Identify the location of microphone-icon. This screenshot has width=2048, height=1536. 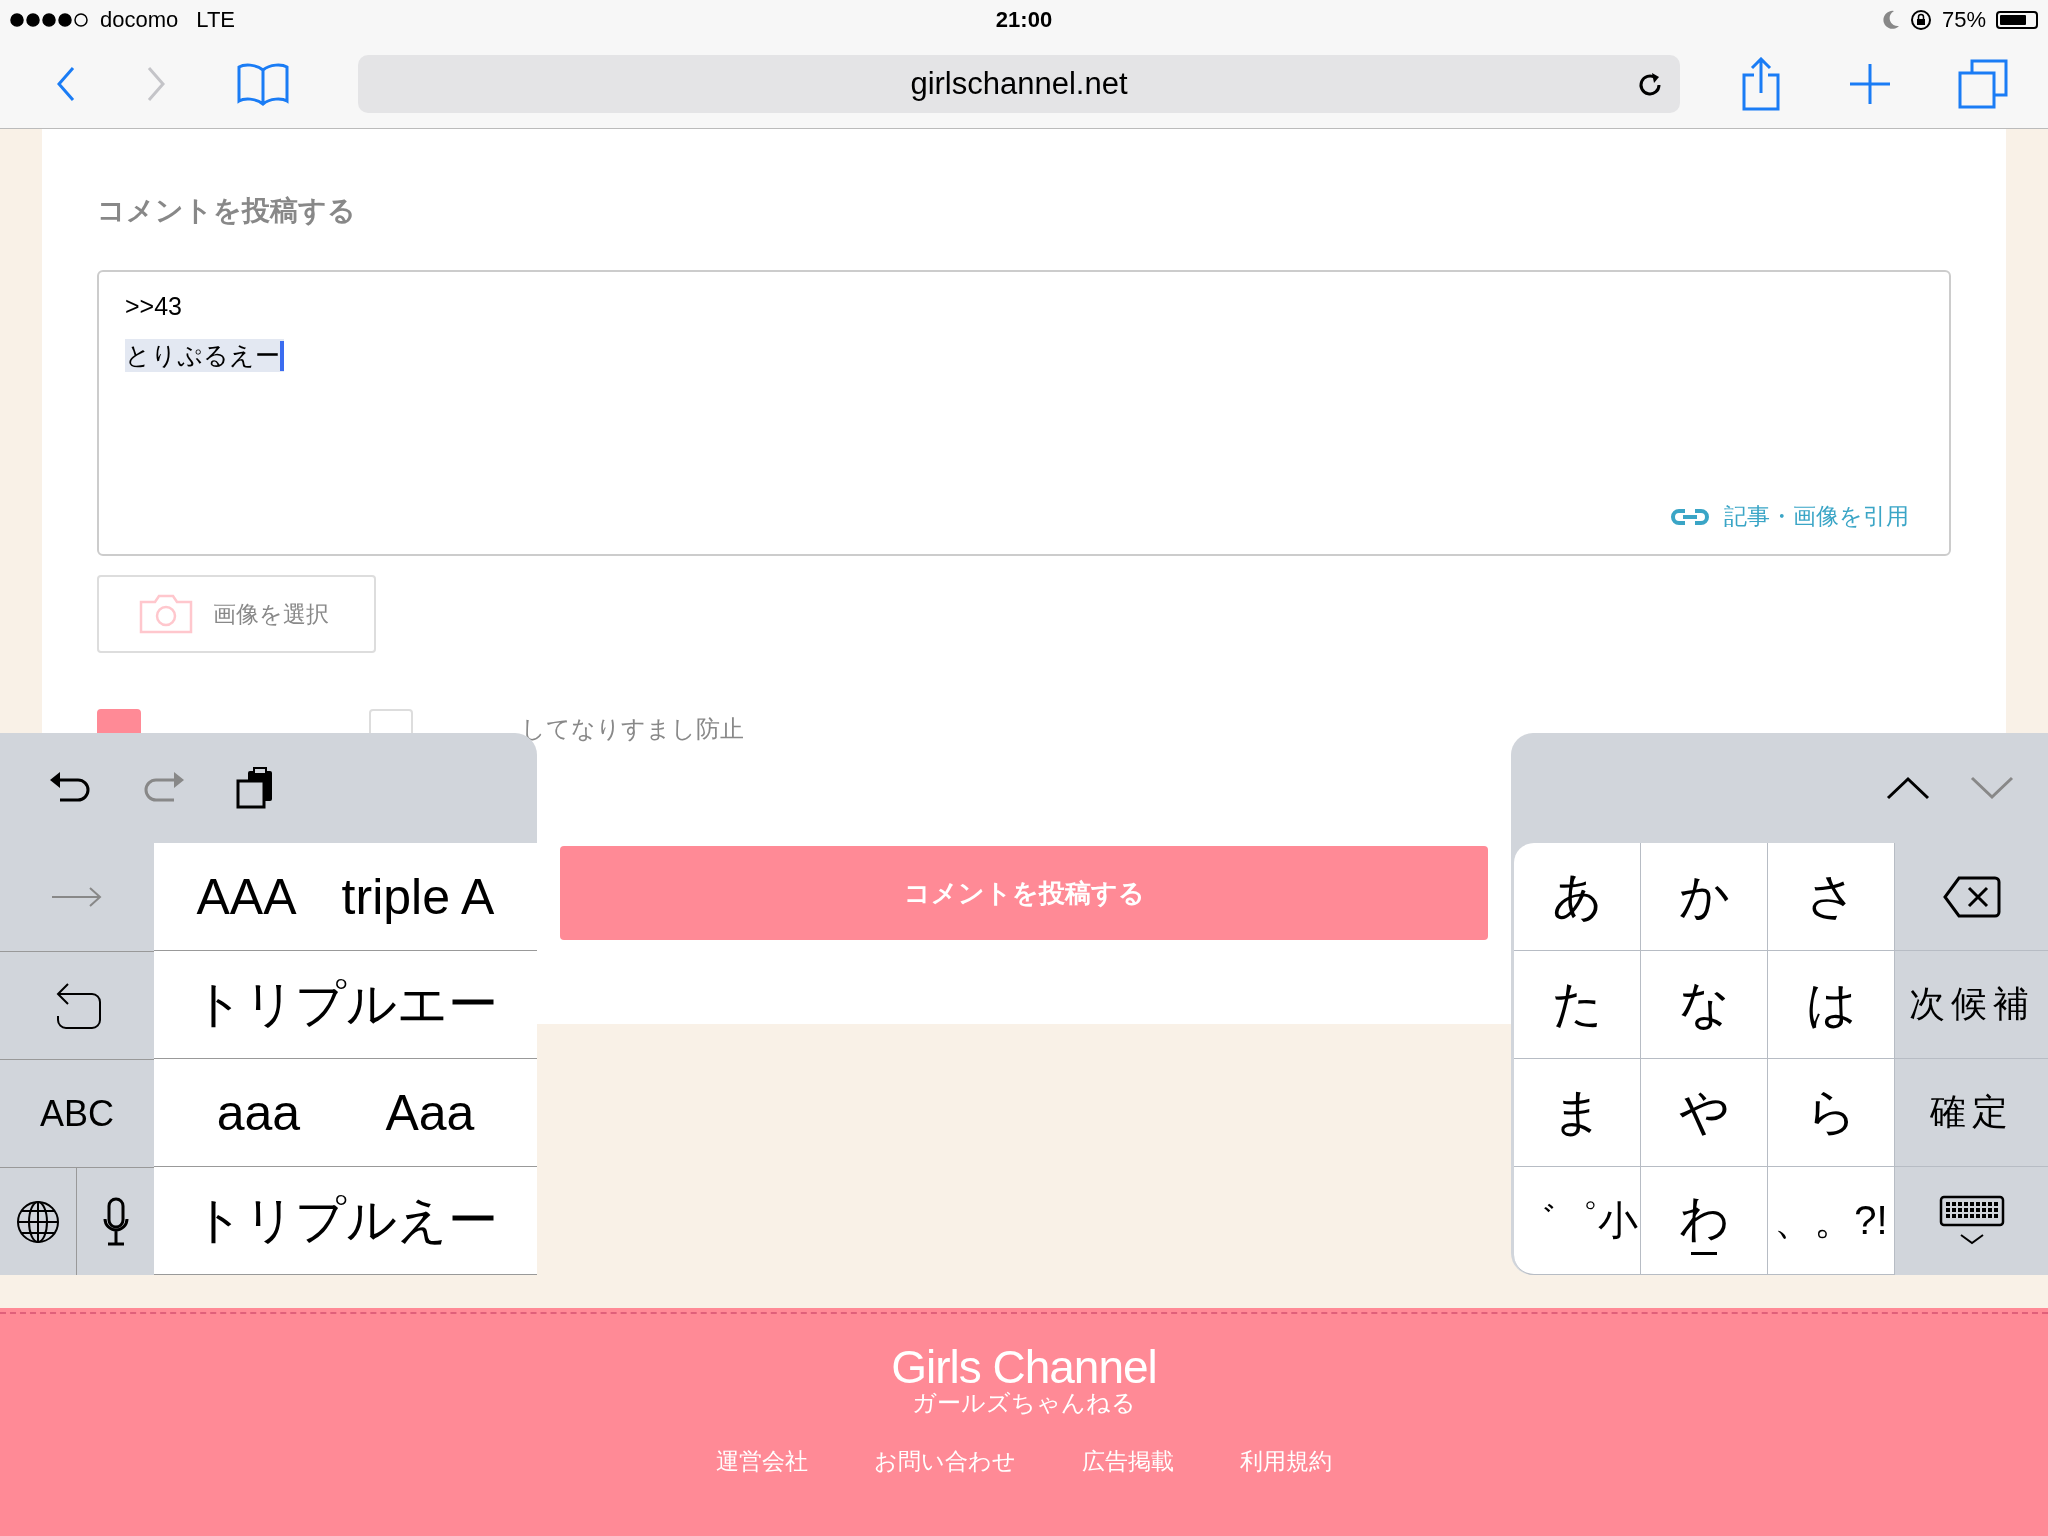
(115, 1221).